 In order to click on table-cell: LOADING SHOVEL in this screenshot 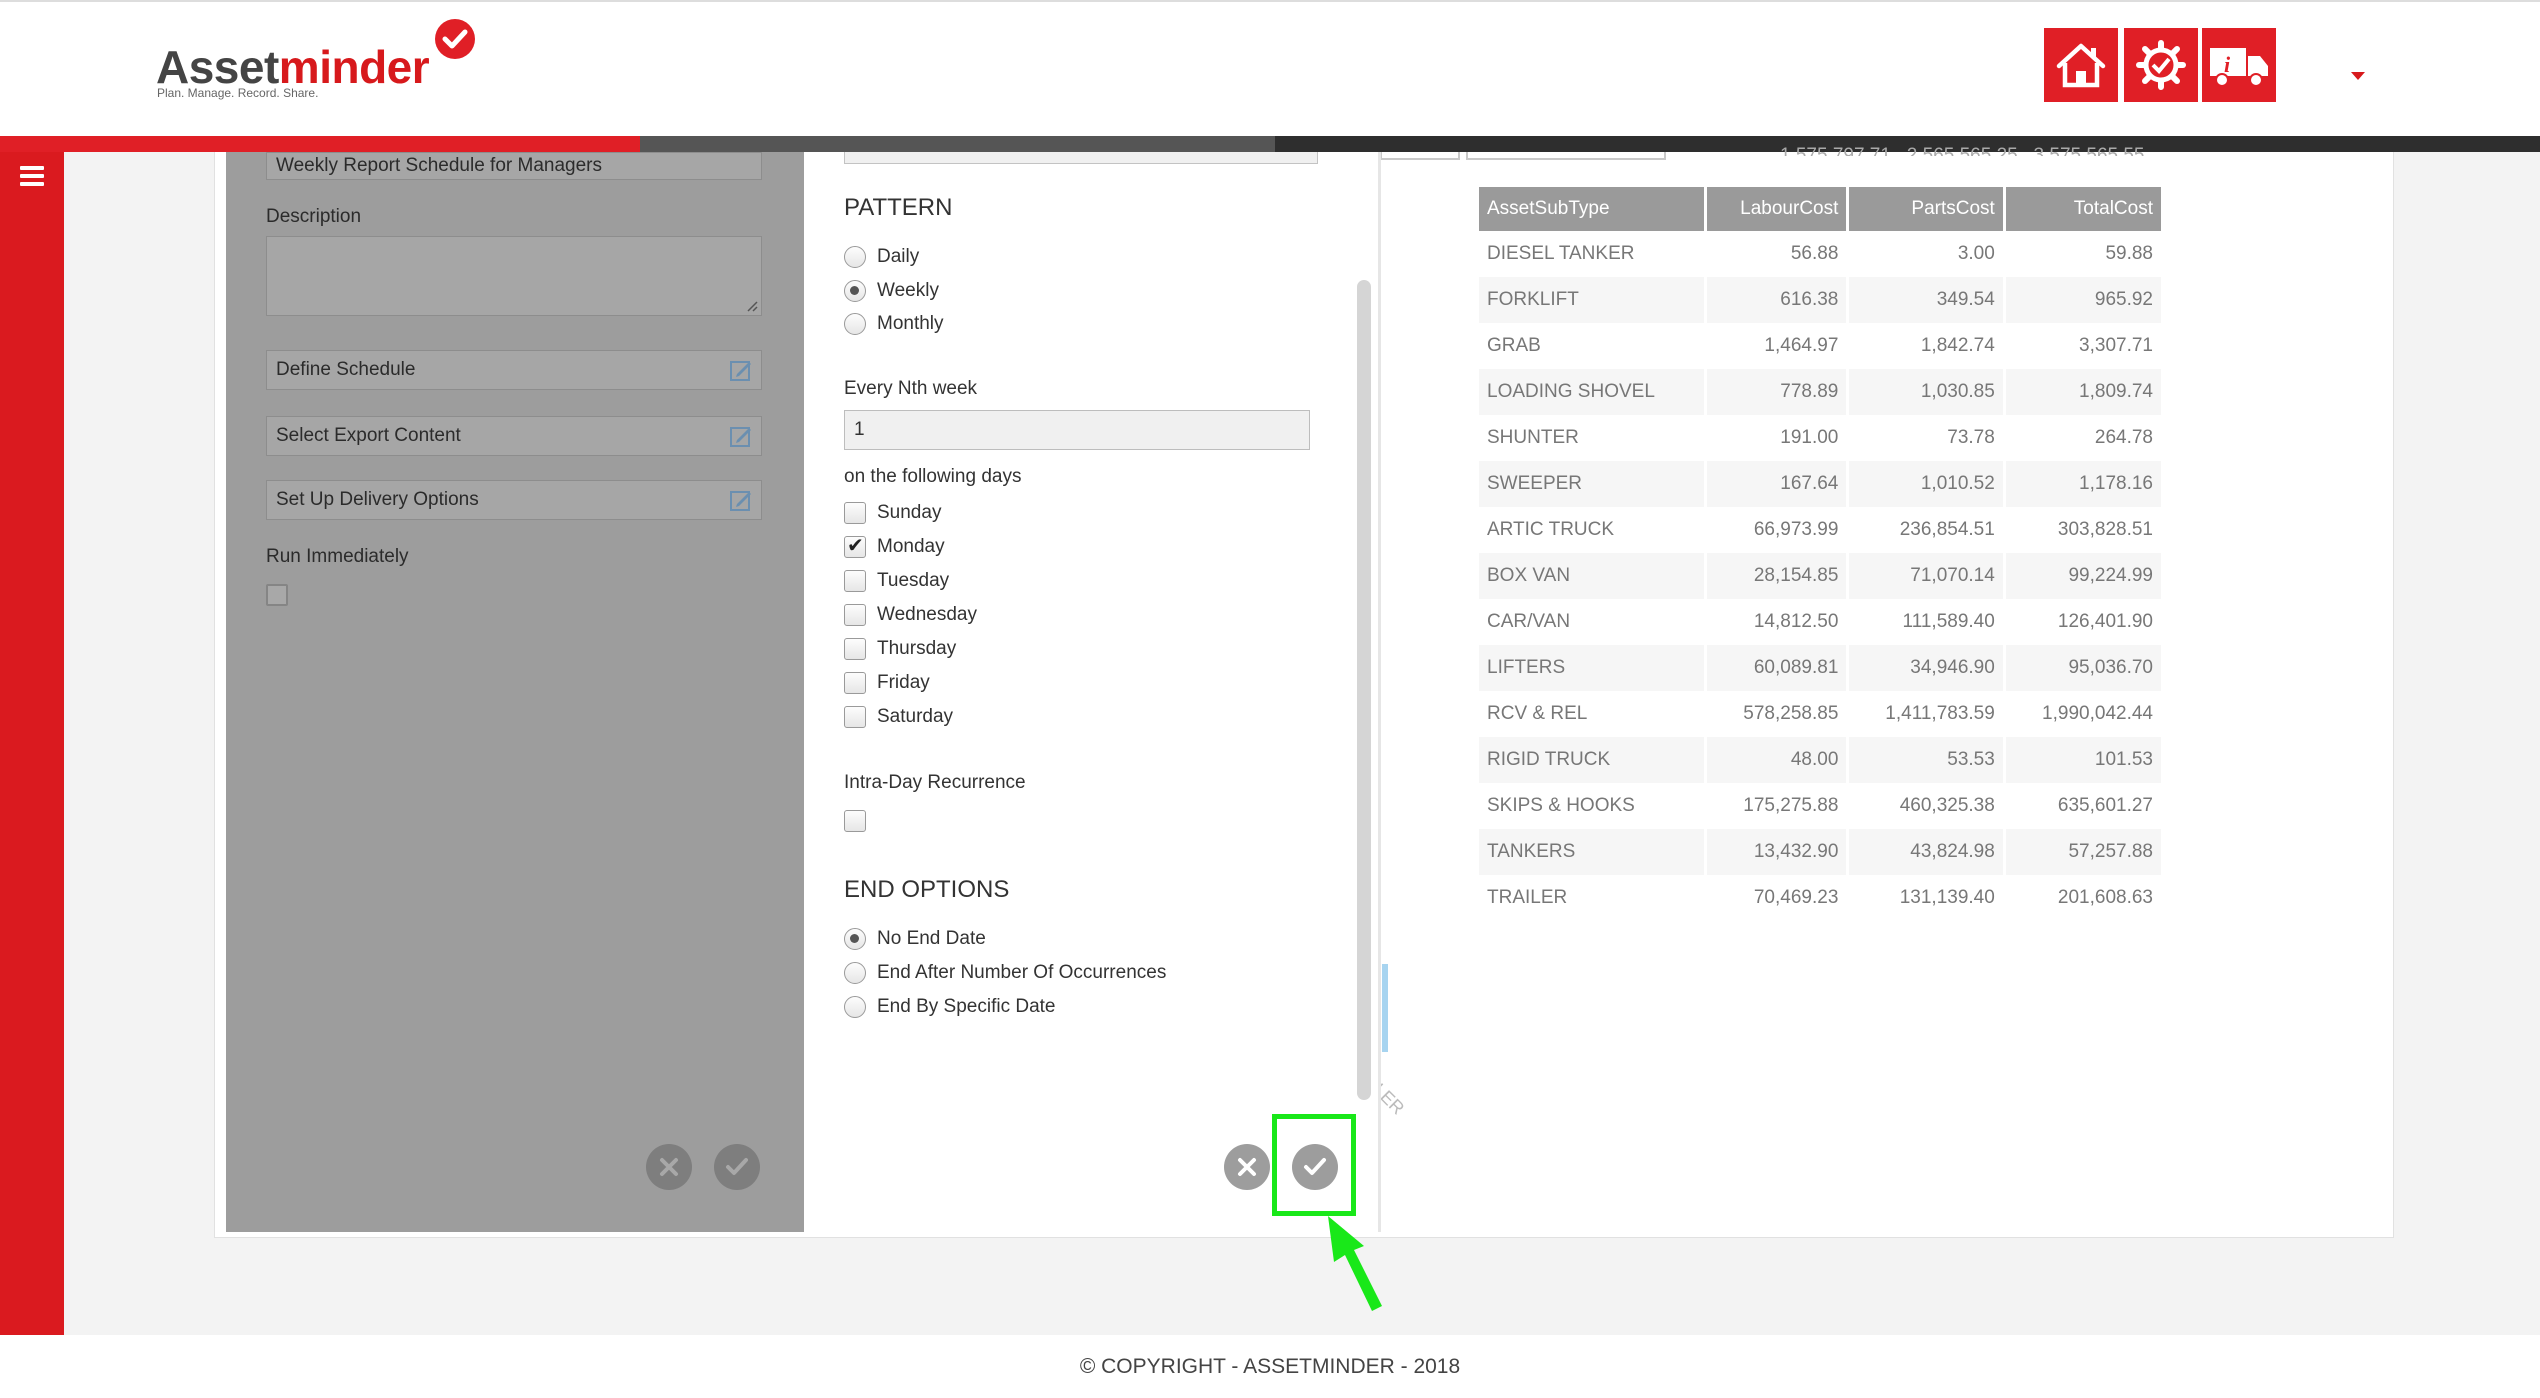, I will do `click(1591, 392)`.